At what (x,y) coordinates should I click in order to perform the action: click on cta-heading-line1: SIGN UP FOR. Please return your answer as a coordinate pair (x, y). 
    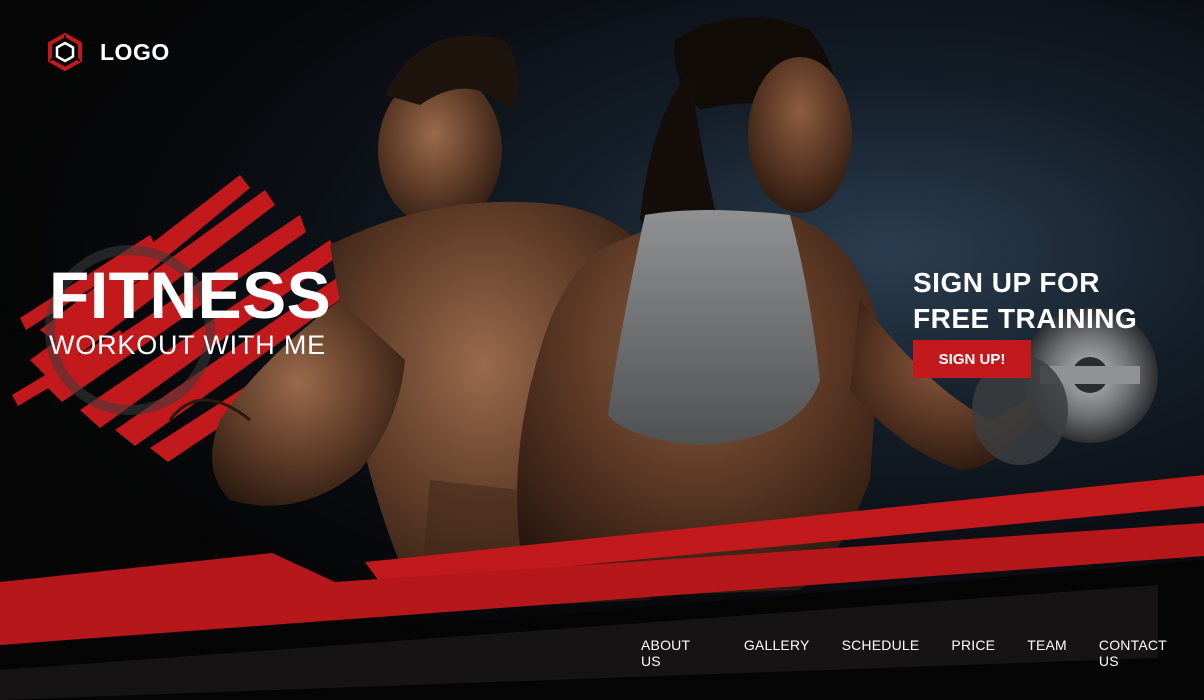
    Looking at the image, I should click on (1007, 282).